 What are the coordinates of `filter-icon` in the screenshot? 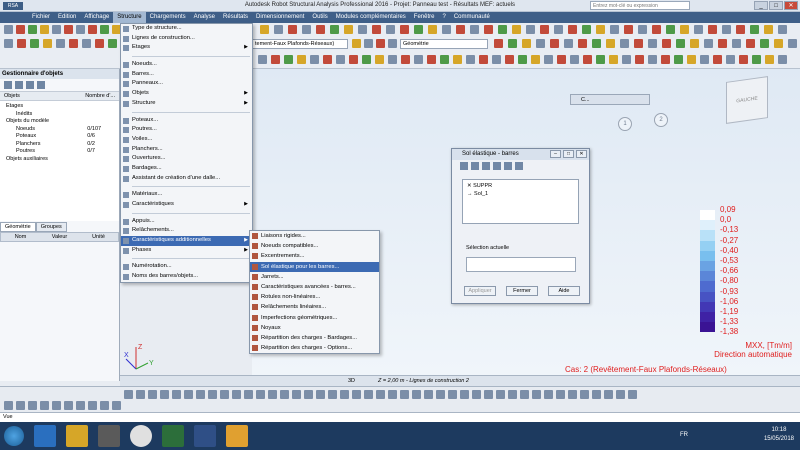 It's located at (8, 85).